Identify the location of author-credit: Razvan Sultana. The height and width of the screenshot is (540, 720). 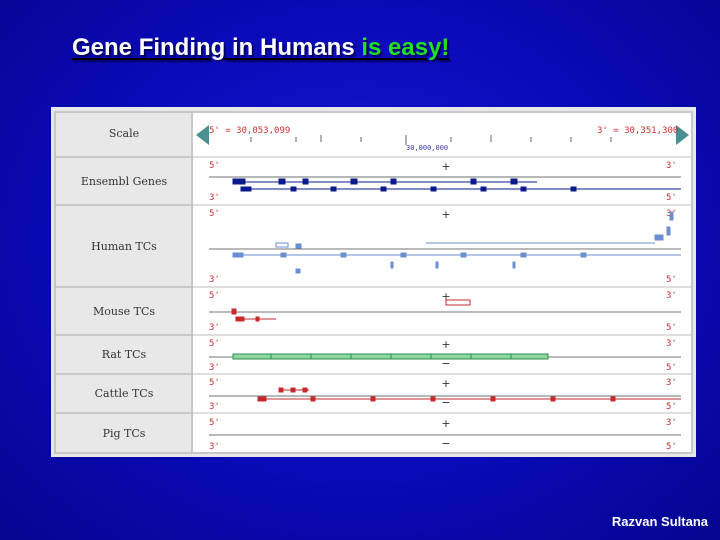
(659, 521).